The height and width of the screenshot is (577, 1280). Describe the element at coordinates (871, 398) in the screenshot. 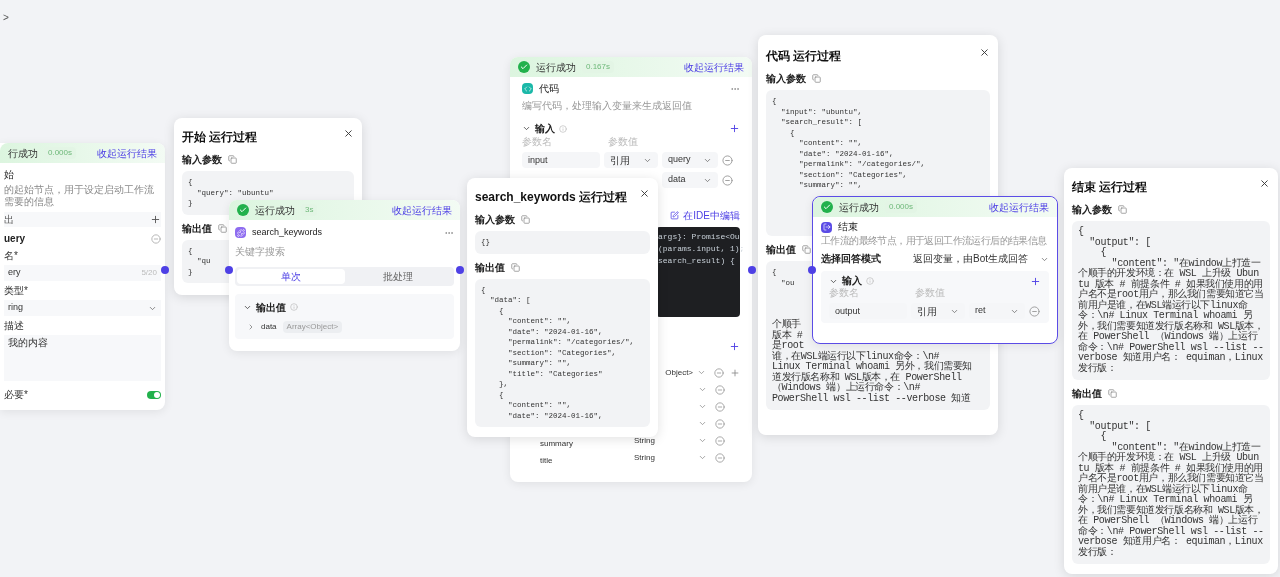

I see `code-line: PowerShell wsl --list --verbose 知道` at that location.